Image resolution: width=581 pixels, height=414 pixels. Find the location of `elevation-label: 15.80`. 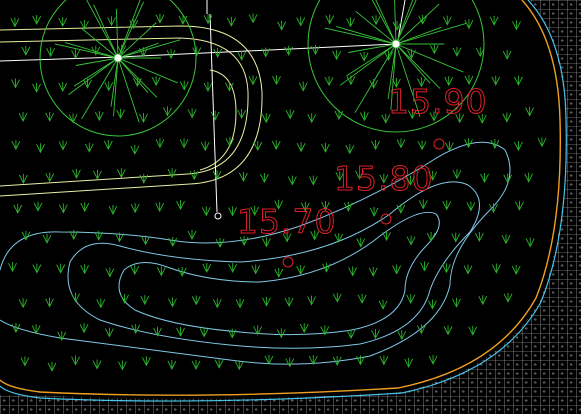

elevation-label: 15.80 is located at coordinates (383, 179).